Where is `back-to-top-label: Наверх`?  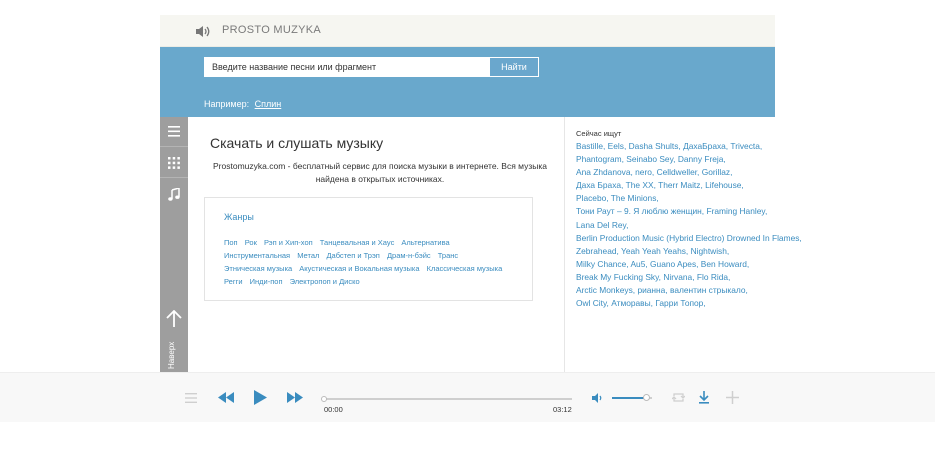 back-to-top-label: Наверх is located at coordinates (171, 355).